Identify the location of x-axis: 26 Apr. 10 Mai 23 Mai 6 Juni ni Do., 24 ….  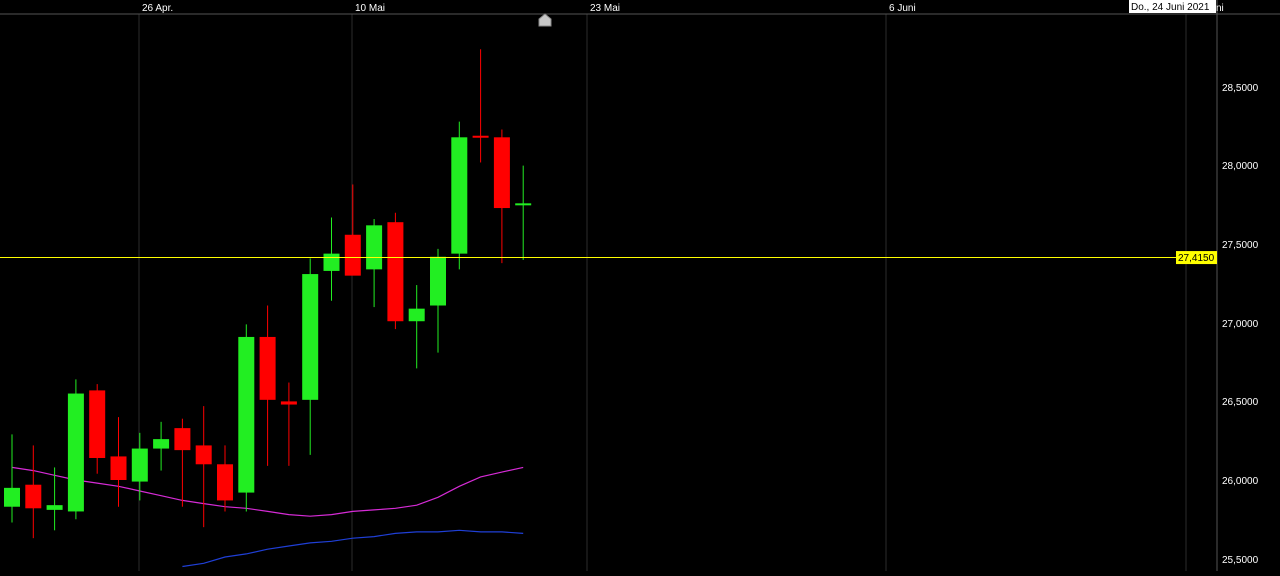
(683, 7).